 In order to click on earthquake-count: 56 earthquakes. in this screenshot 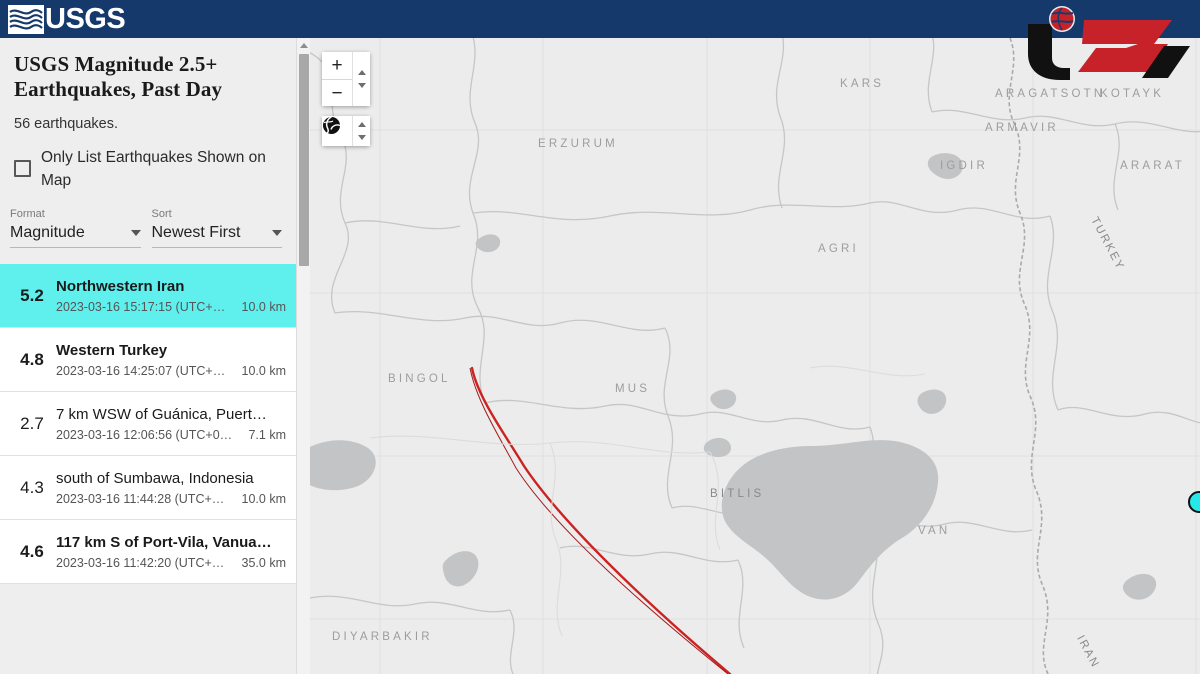, I will do `click(66, 124)`.